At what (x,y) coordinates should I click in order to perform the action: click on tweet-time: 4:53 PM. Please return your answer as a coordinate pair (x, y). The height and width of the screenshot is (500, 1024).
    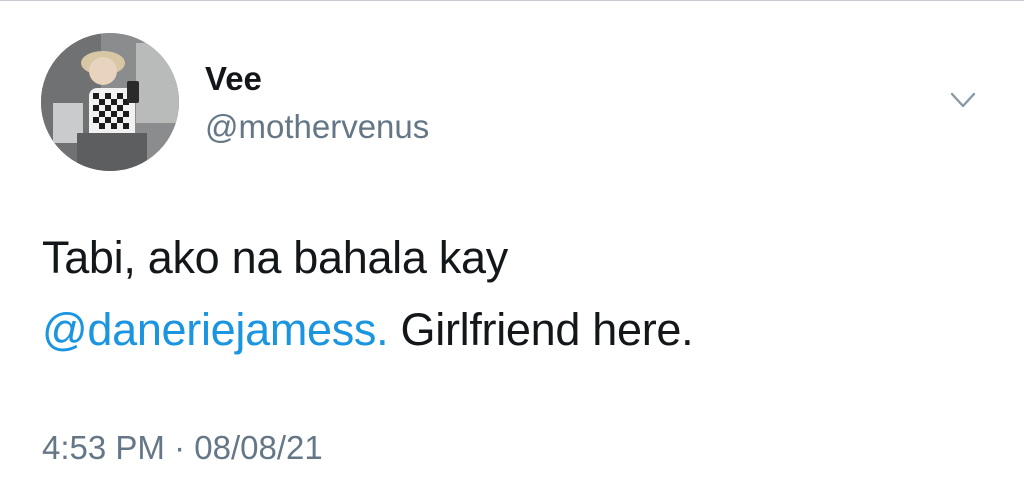
    Looking at the image, I should click on (103, 447).